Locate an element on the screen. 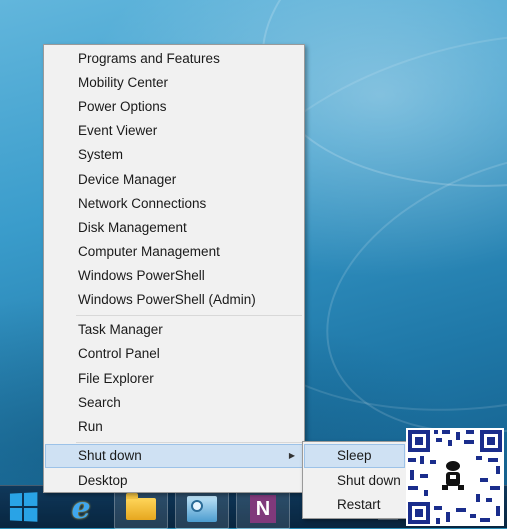 The image size is (507, 529). taskbar-internet-explorer: e is located at coordinates (81, 508).